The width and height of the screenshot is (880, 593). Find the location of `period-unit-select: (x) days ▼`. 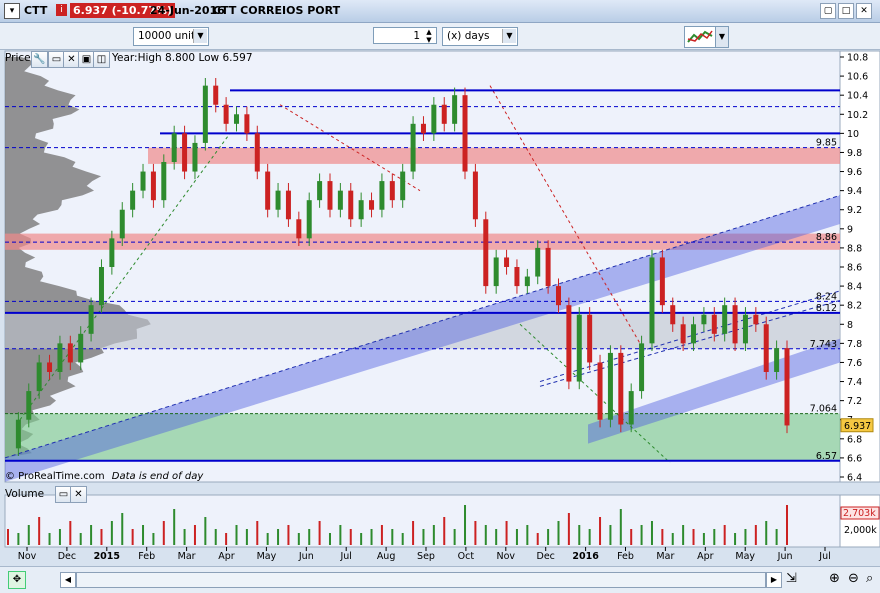

period-unit-select: (x) days ▼ is located at coordinates (480, 36).